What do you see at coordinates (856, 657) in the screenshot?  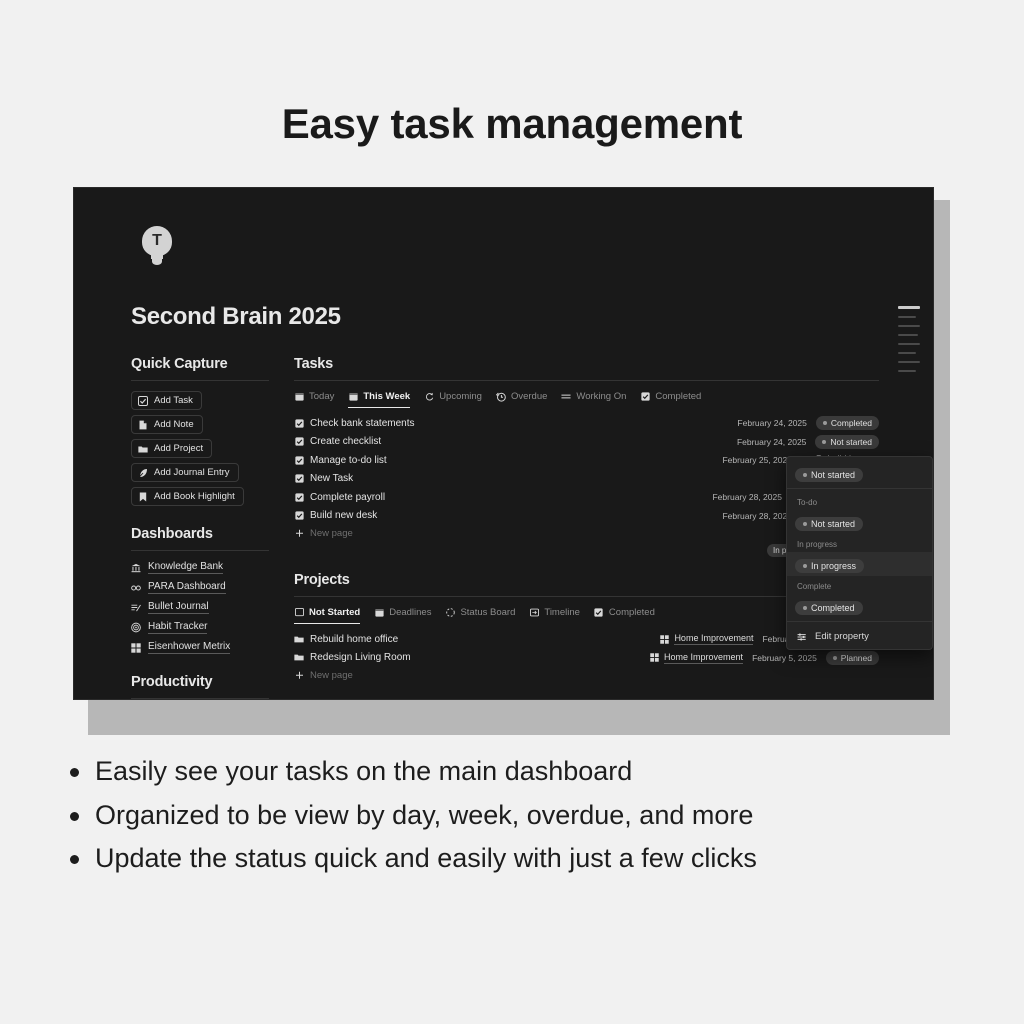 I see `status-label: Planned` at bounding box center [856, 657].